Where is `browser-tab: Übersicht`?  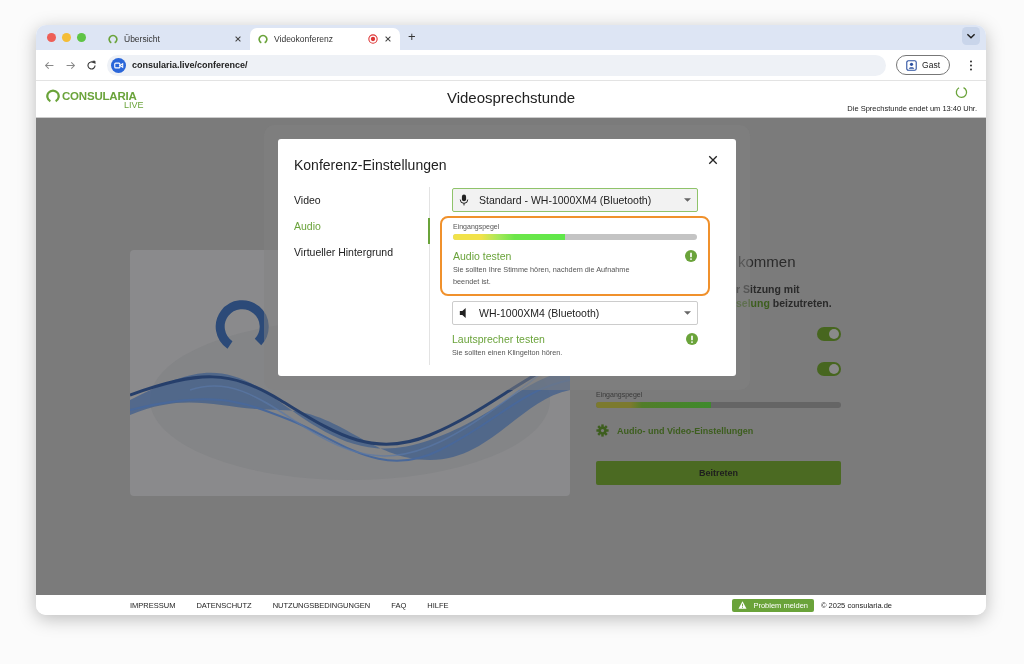 browser-tab: Übersicht is located at coordinates (175, 39).